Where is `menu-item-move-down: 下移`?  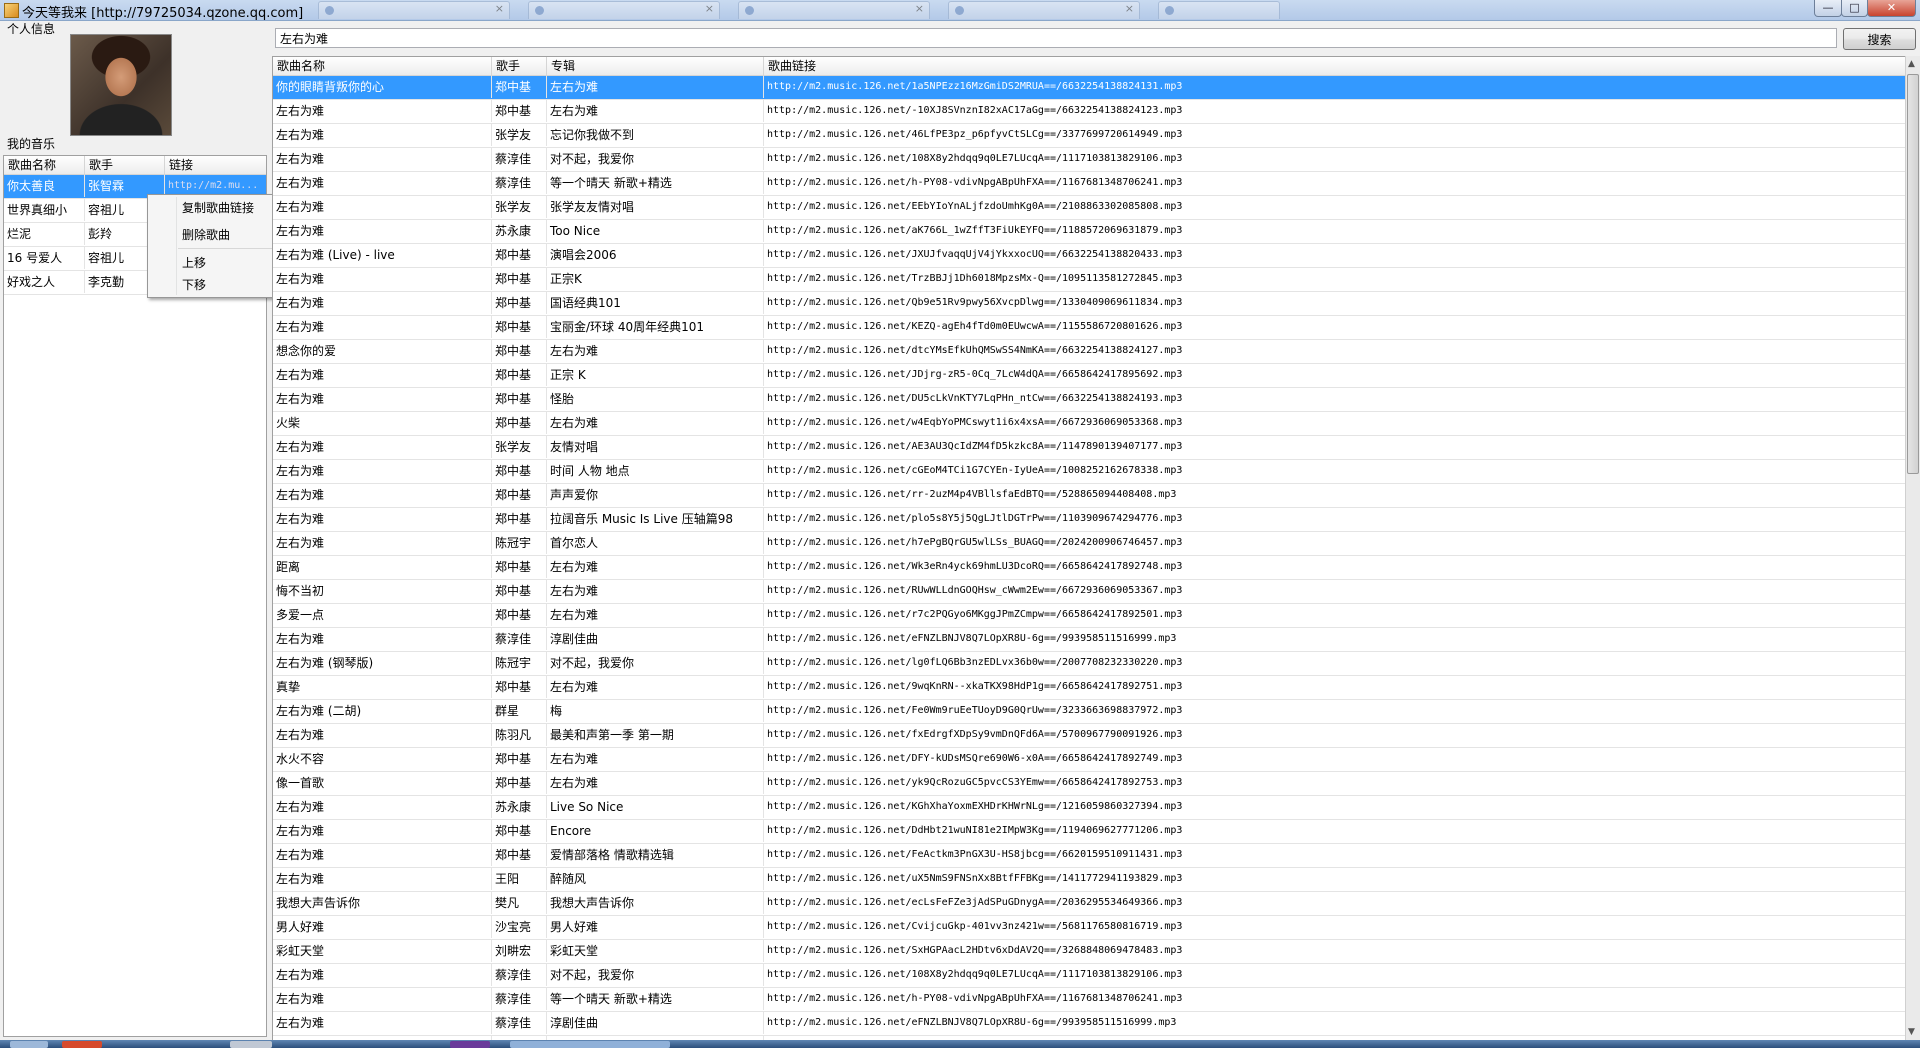 menu-item-move-down: 下移 is located at coordinates (194, 284).